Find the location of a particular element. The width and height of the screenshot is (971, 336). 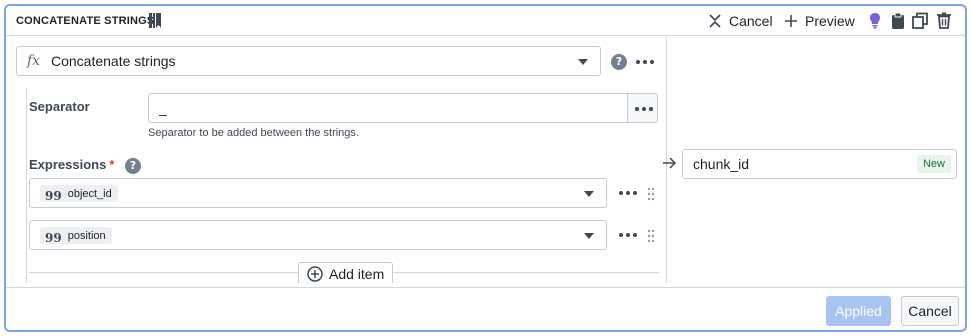

output-column-name: chunk_id is located at coordinates (721, 164).